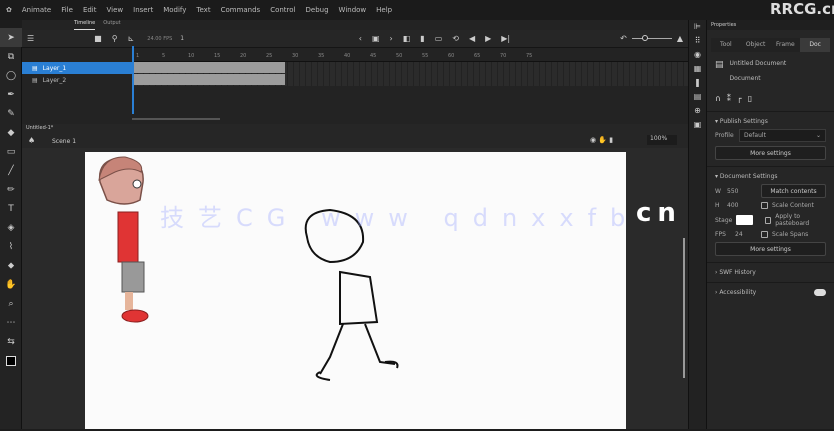 This screenshot has height=431, width=834. I want to click on motion-icon: ⊕, so click(697, 111).